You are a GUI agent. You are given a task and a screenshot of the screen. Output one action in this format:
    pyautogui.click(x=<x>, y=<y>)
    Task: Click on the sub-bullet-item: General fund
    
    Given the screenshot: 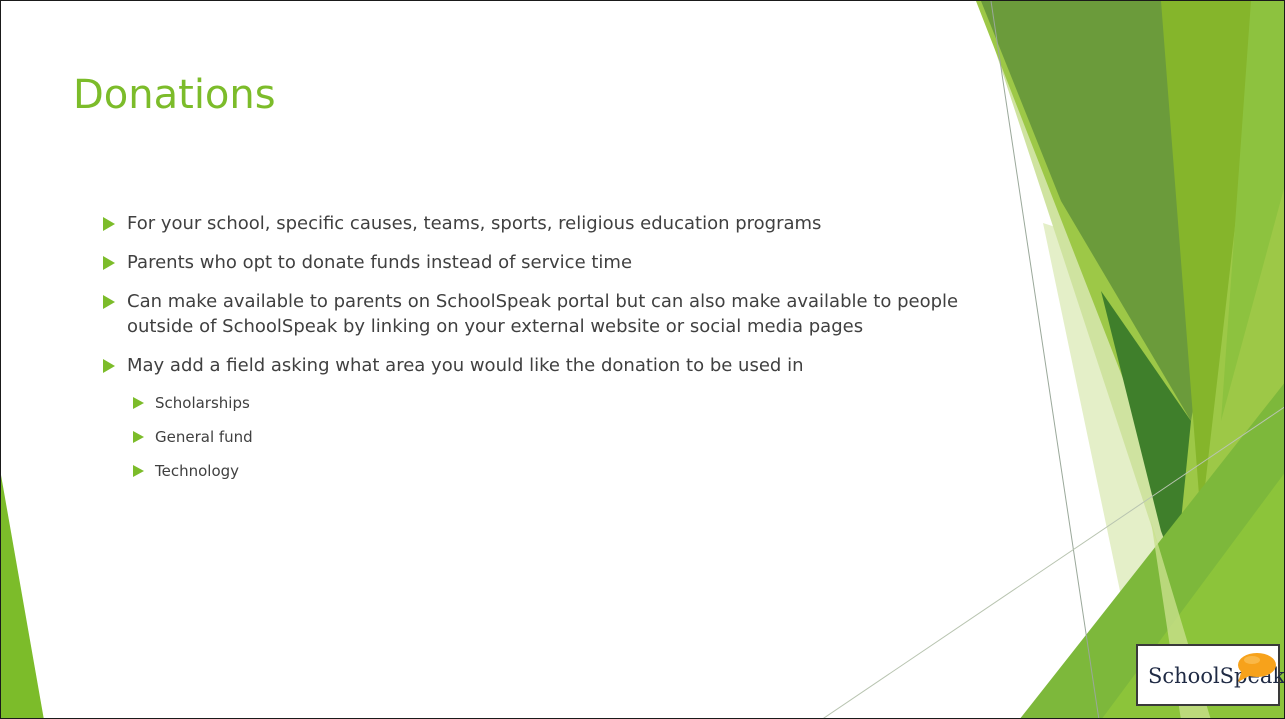 What is the action you would take?
    pyautogui.click(x=549, y=437)
    